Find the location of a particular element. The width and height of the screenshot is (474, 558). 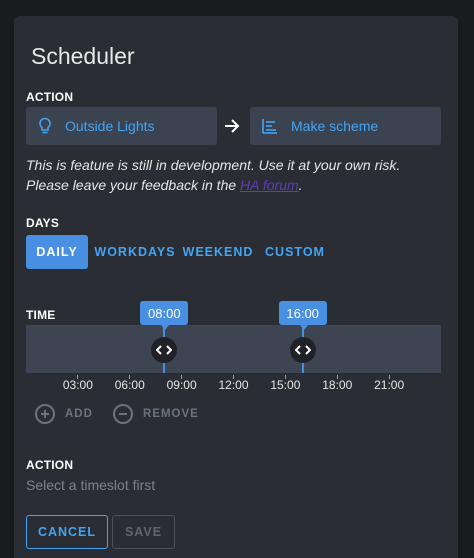

tab-workdays: WORKDAYS is located at coordinates (135, 252).